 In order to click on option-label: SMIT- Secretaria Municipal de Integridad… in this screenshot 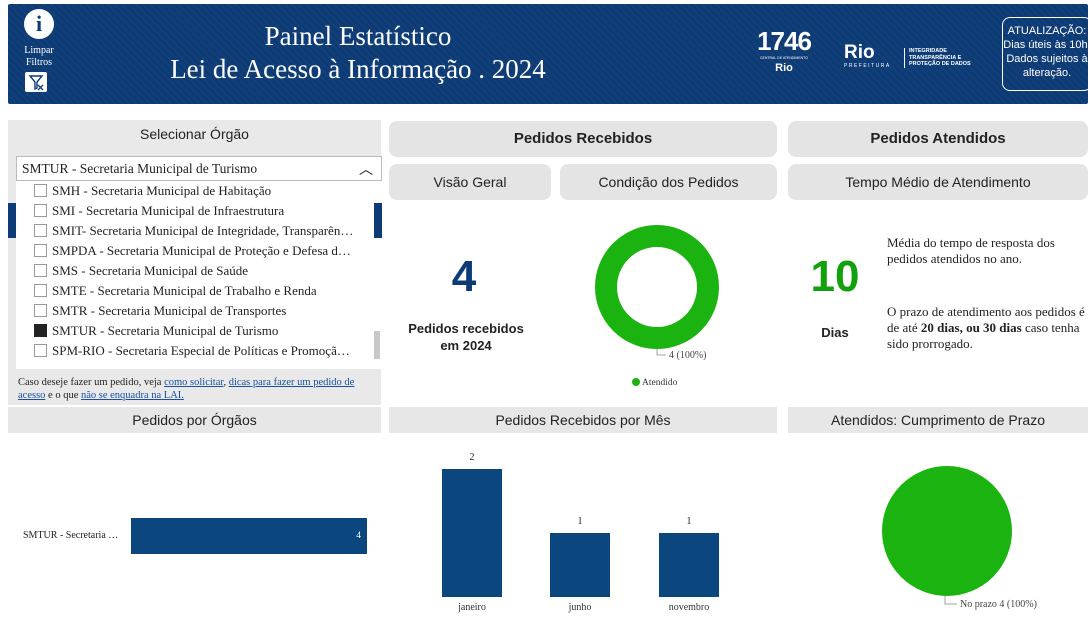, I will do `click(203, 230)`.